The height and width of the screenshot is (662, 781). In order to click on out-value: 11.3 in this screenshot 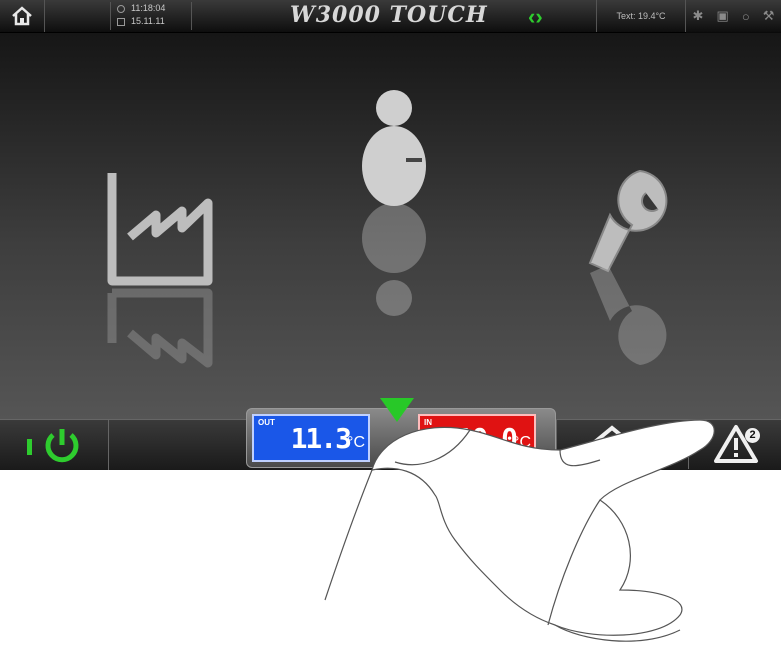, I will do `click(321, 438)`.